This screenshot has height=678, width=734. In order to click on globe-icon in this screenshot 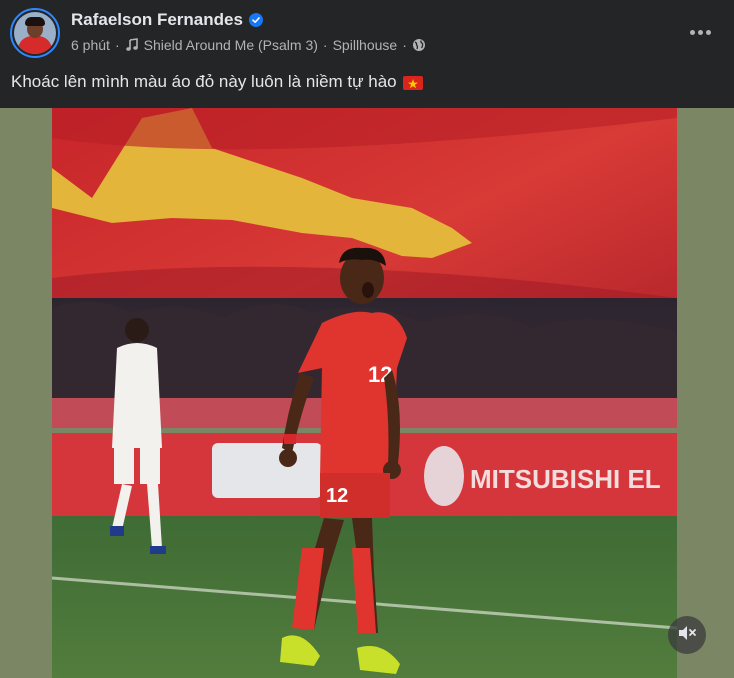, I will do `click(419, 45)`.